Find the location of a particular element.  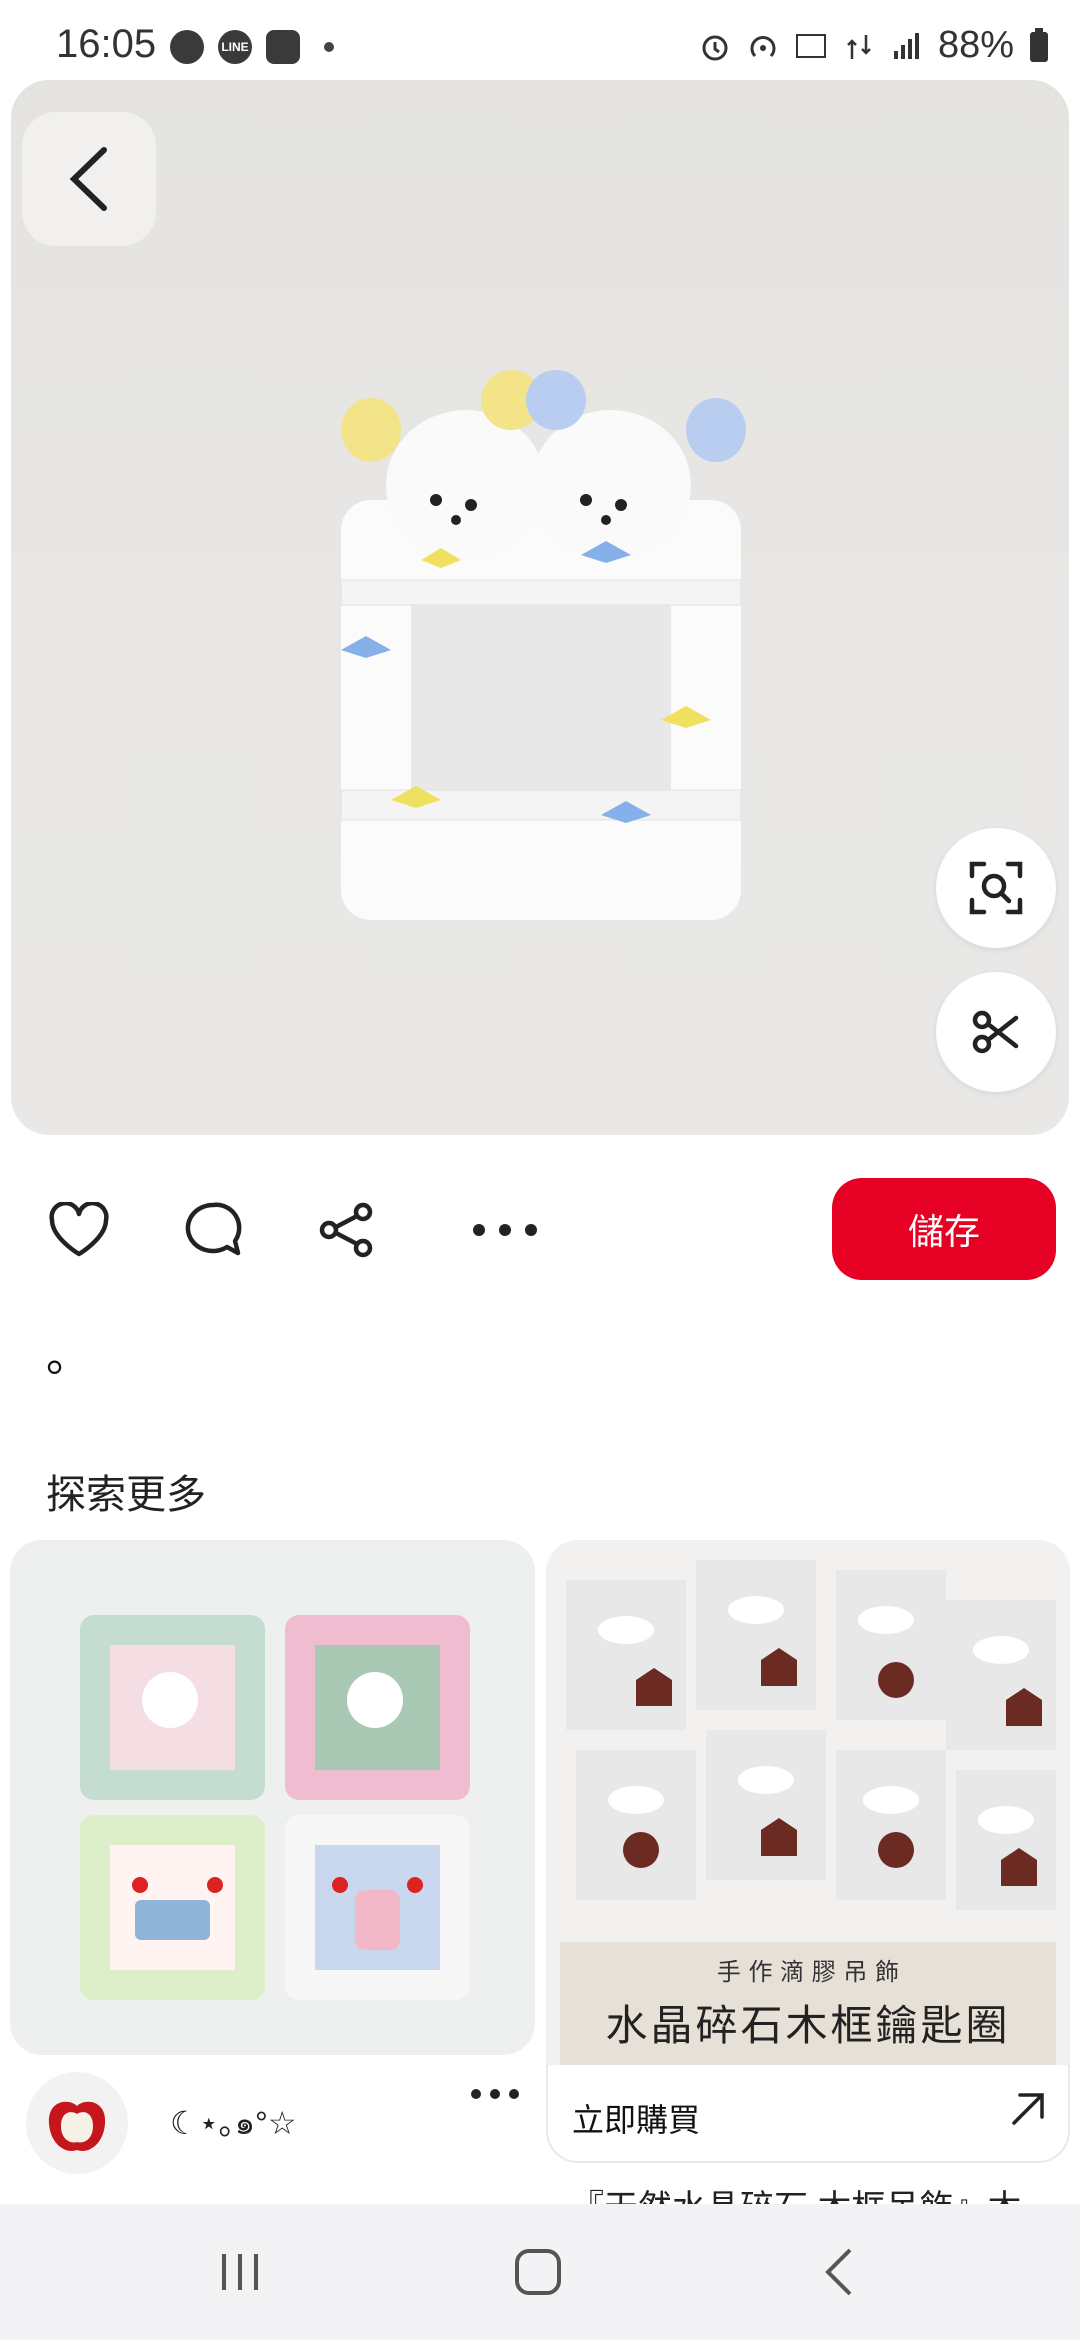

back-button is located at coordinates (89, 179).